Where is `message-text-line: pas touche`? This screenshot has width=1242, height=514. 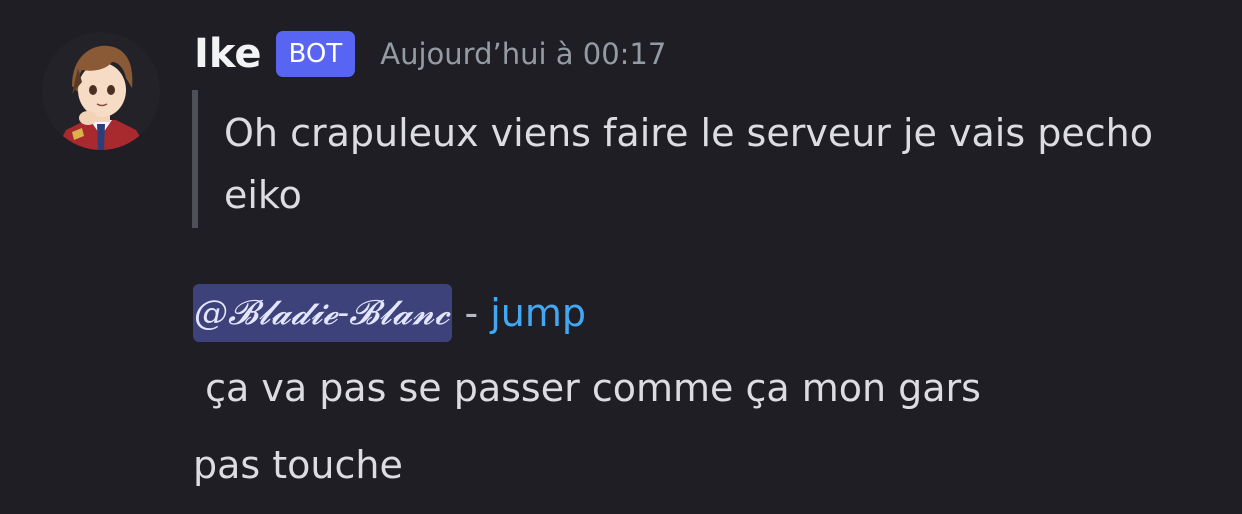
message-text-line: pas touche is located at coordinates (298, 465).